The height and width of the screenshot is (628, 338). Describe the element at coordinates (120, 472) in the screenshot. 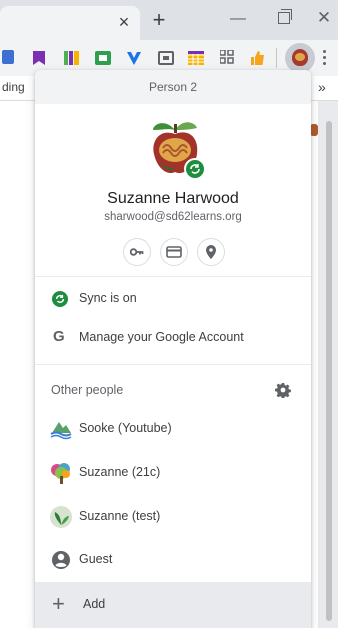

I see `person-label: Suzanne (21c)` at that location.